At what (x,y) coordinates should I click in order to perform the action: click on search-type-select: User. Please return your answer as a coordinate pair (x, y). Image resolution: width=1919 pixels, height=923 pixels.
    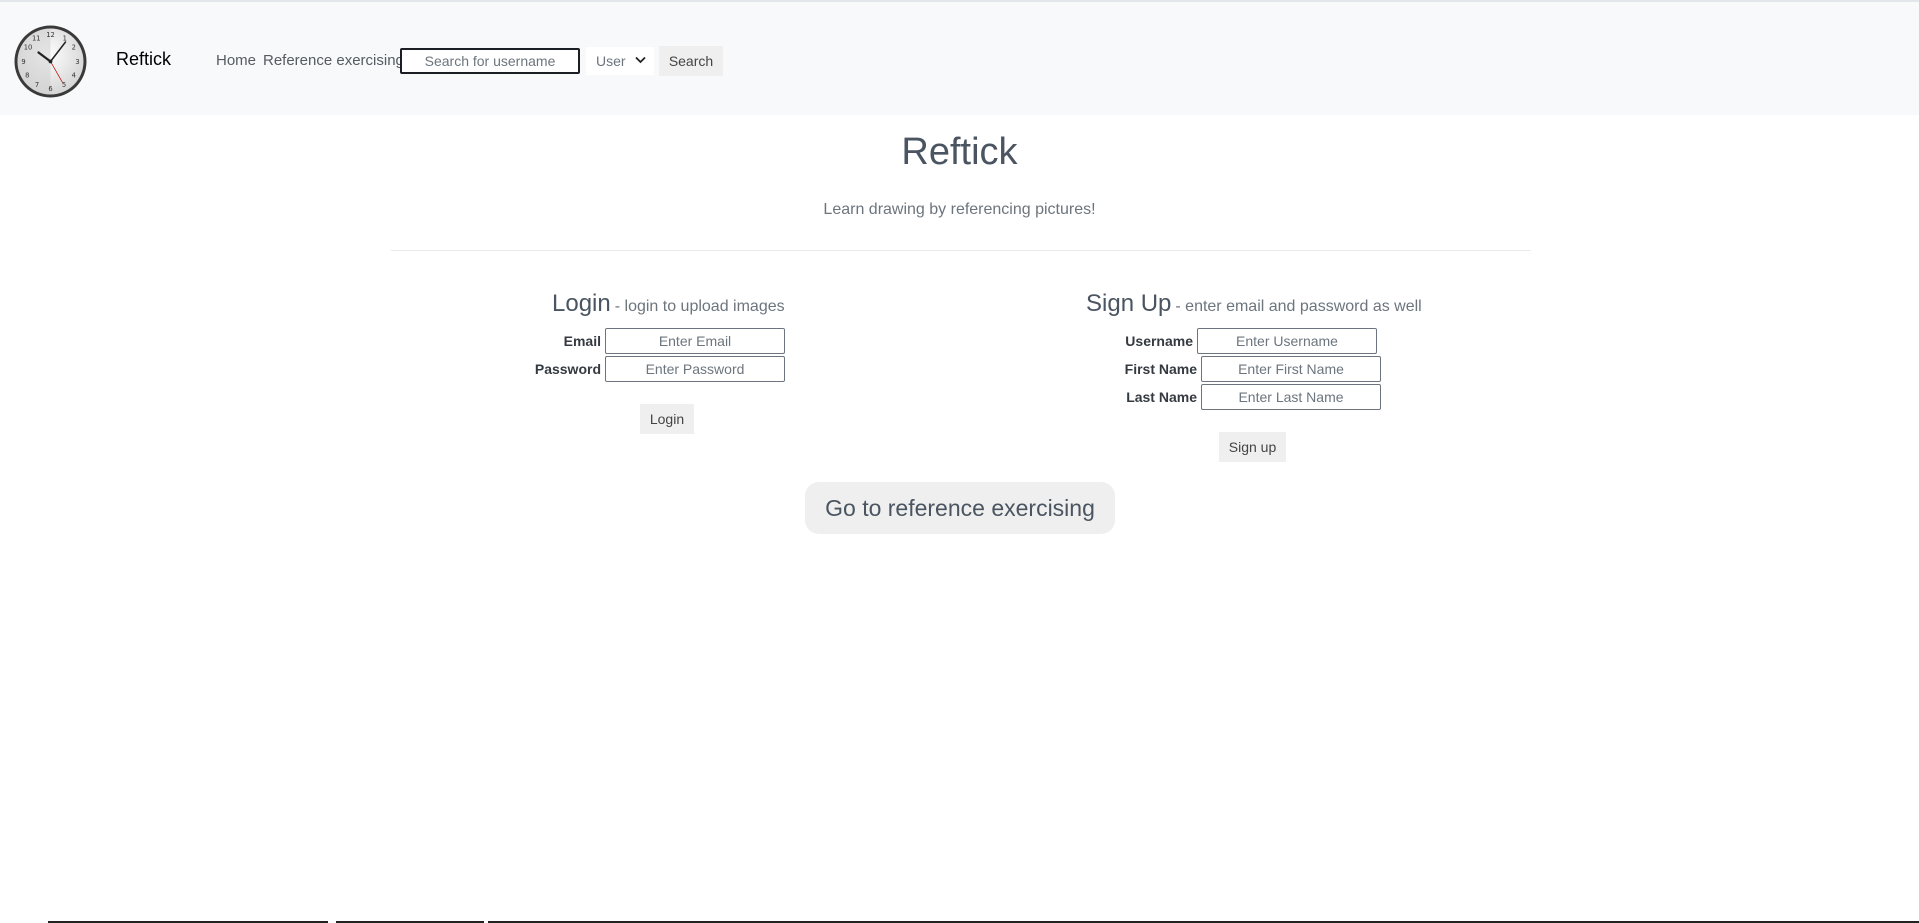
    Looking at the image, I should click on (620, 61).